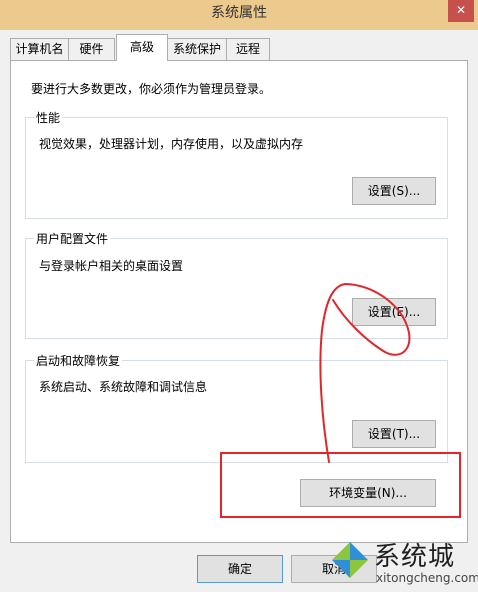 This screenshot has height=592, width=478. Describe the element at coordinates (350, 560) in the screenshot. I see `watermark-logo-icon` at that location.